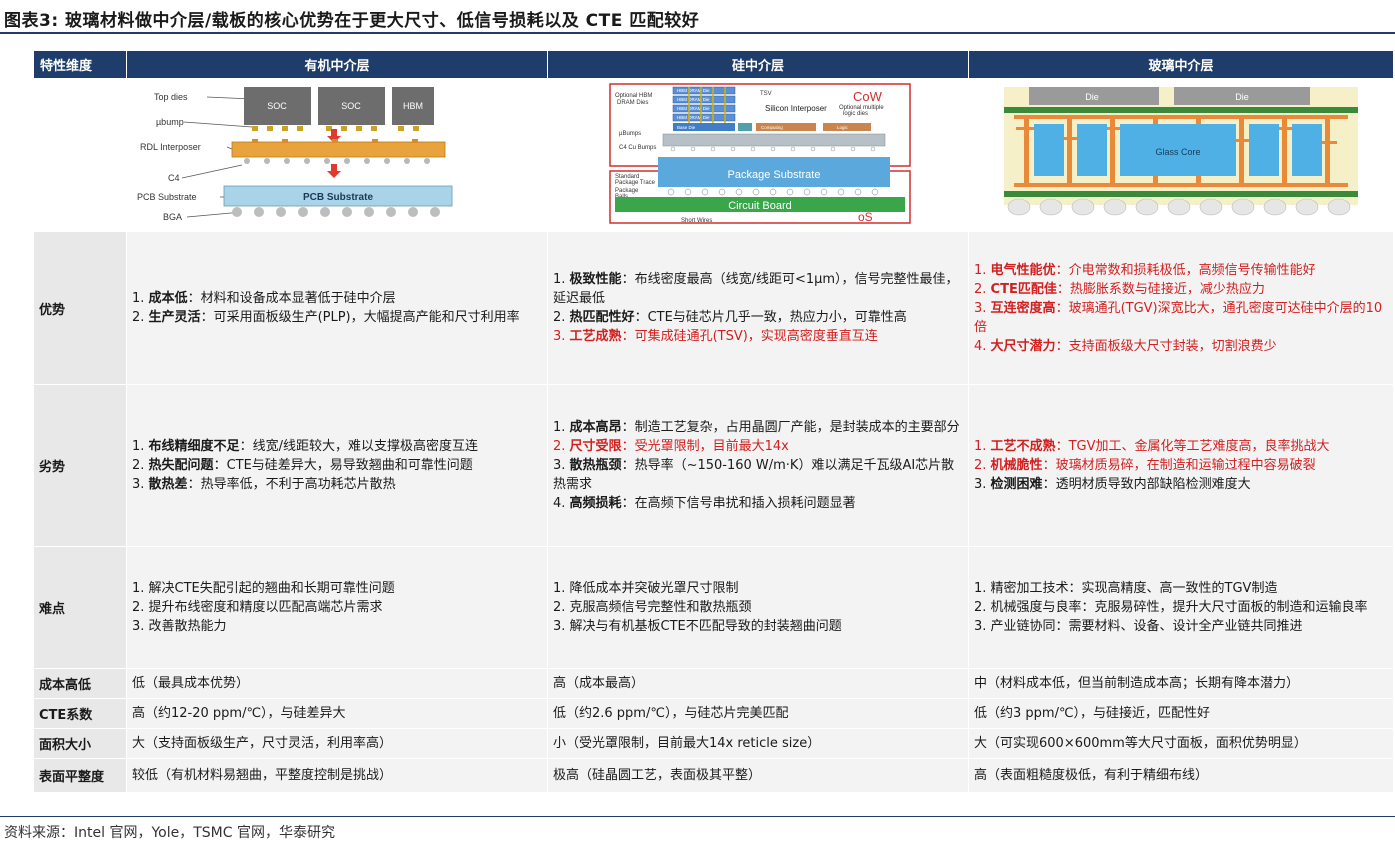 This screenshot has height=848, width=1395. Describe the element at coordinates (1016, 484) in the screenshot. I see `cell-text: 检测困难` at that location.